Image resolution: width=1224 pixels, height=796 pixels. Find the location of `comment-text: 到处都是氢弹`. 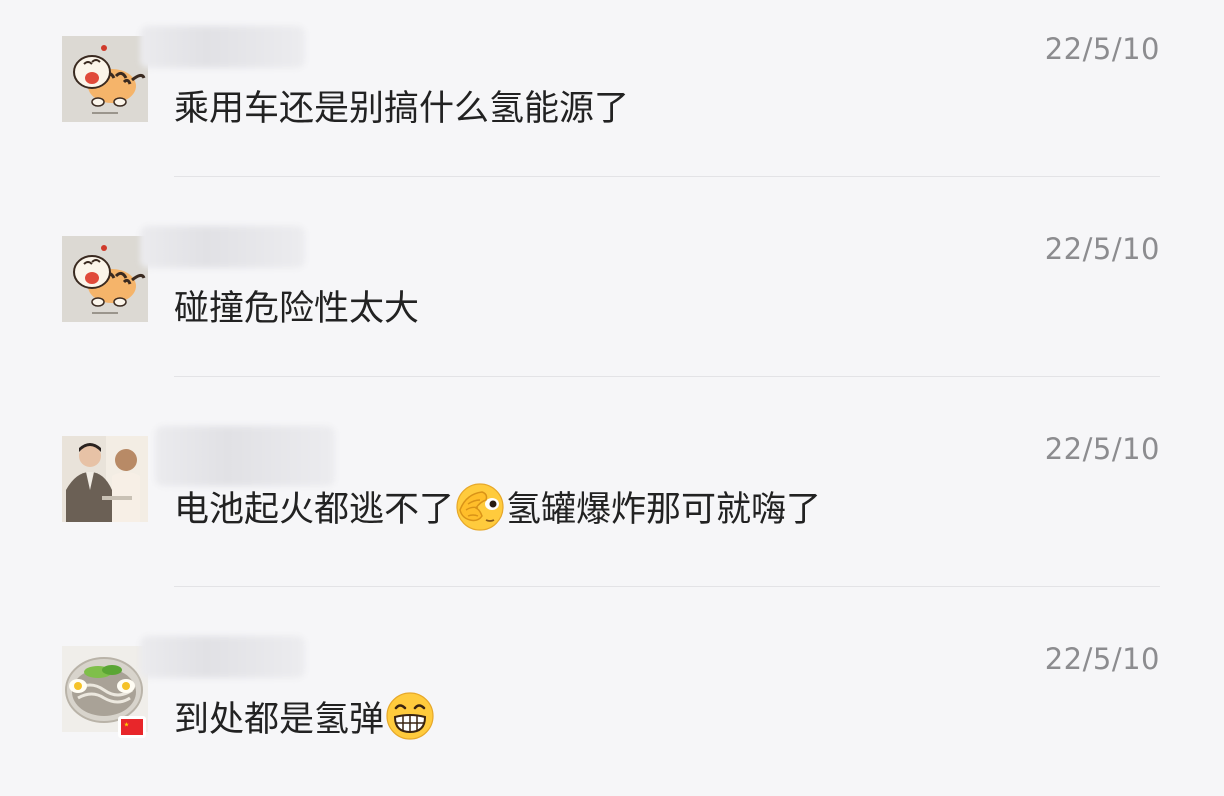

comment-text: 到处都是氢弹 is located at coordinates (305, 716).